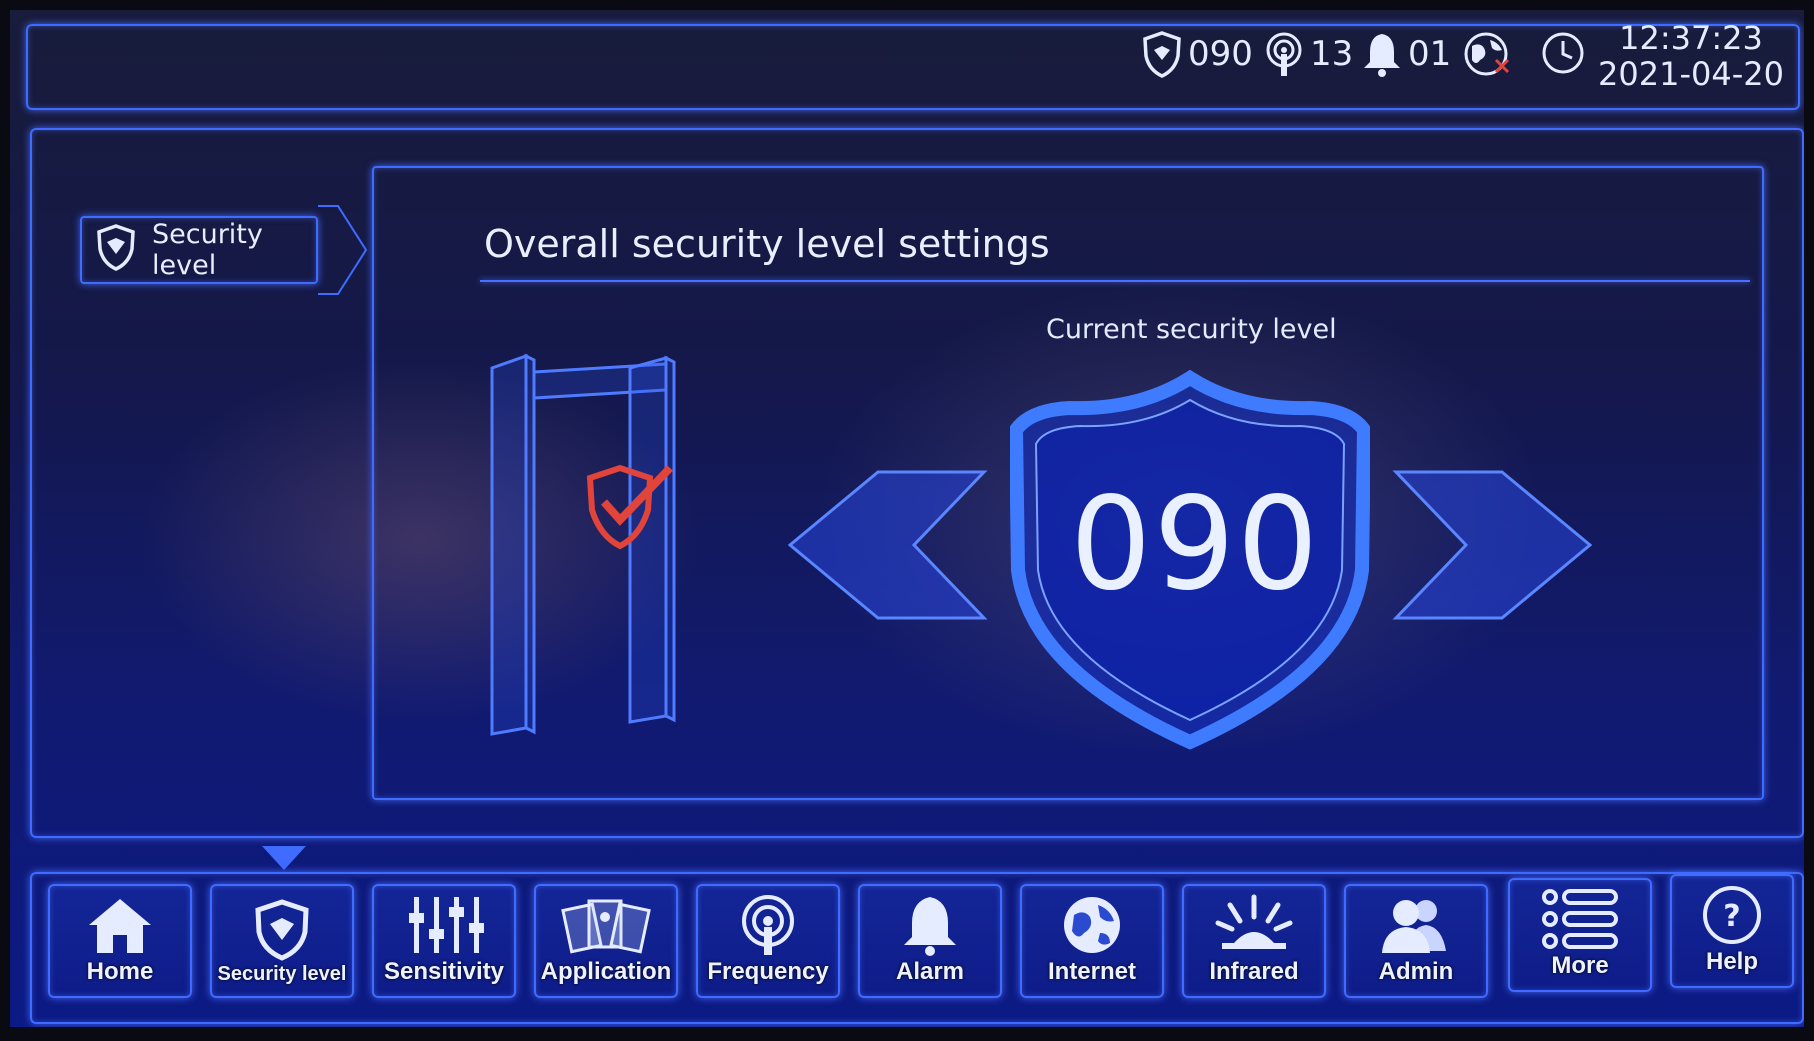  I want to click on nav-alarm-label: Alarm, so click(930, 971).